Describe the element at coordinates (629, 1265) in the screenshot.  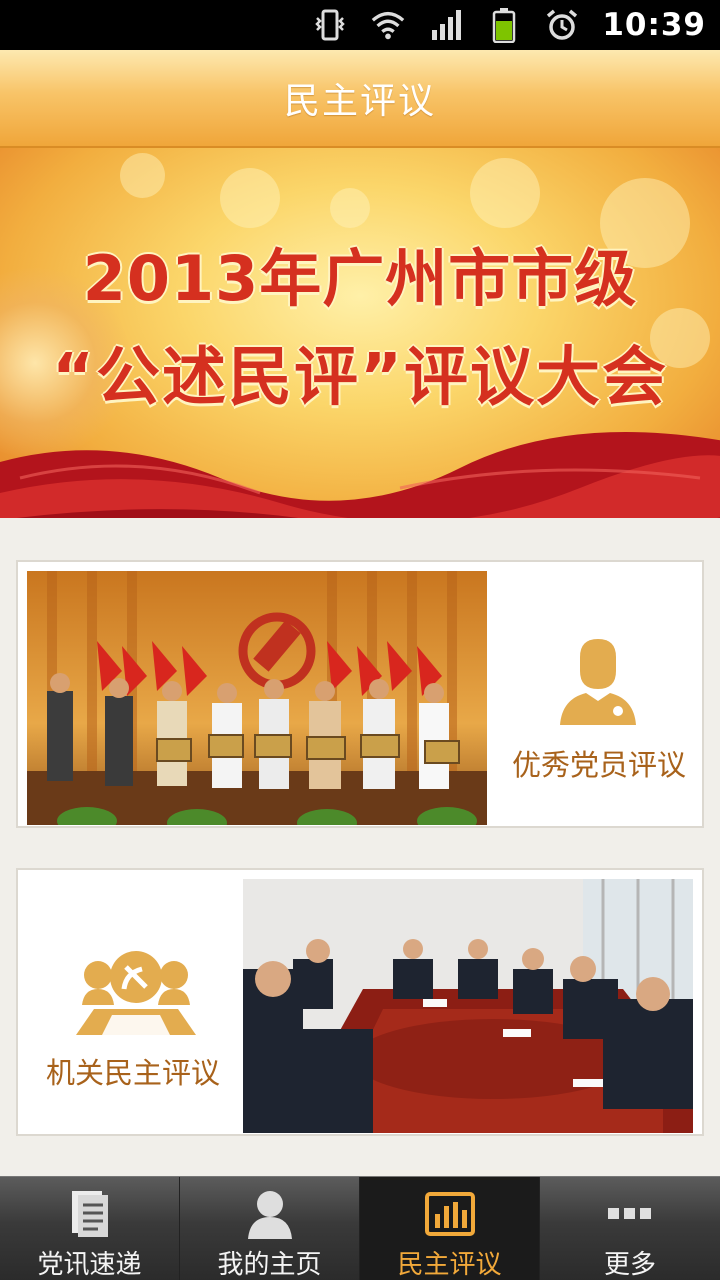
I see `nav-label-more: 更多` at that location.